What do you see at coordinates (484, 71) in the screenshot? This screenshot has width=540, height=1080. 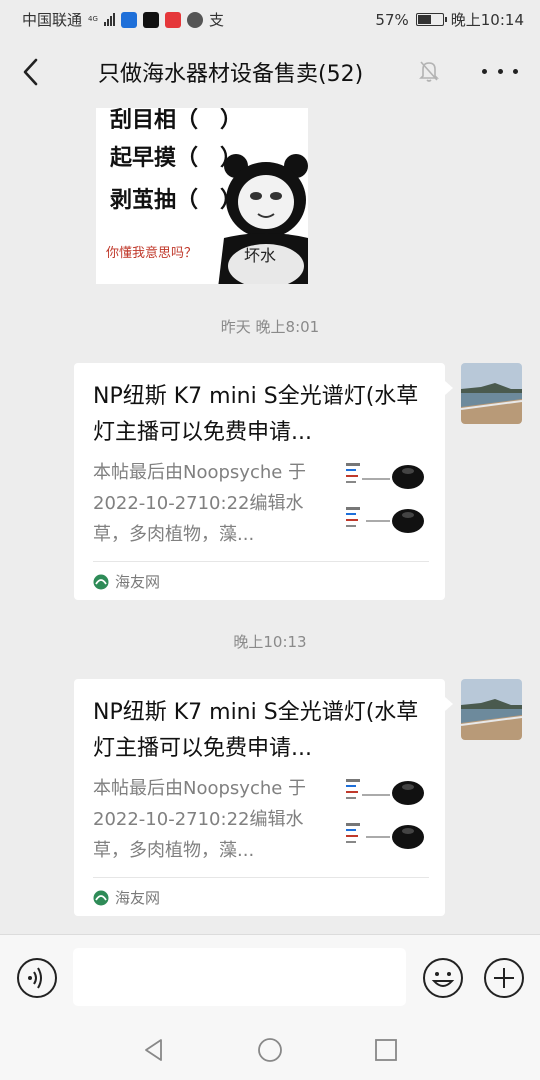 I see `more-dots-icon` at bounding box center [484, 71].